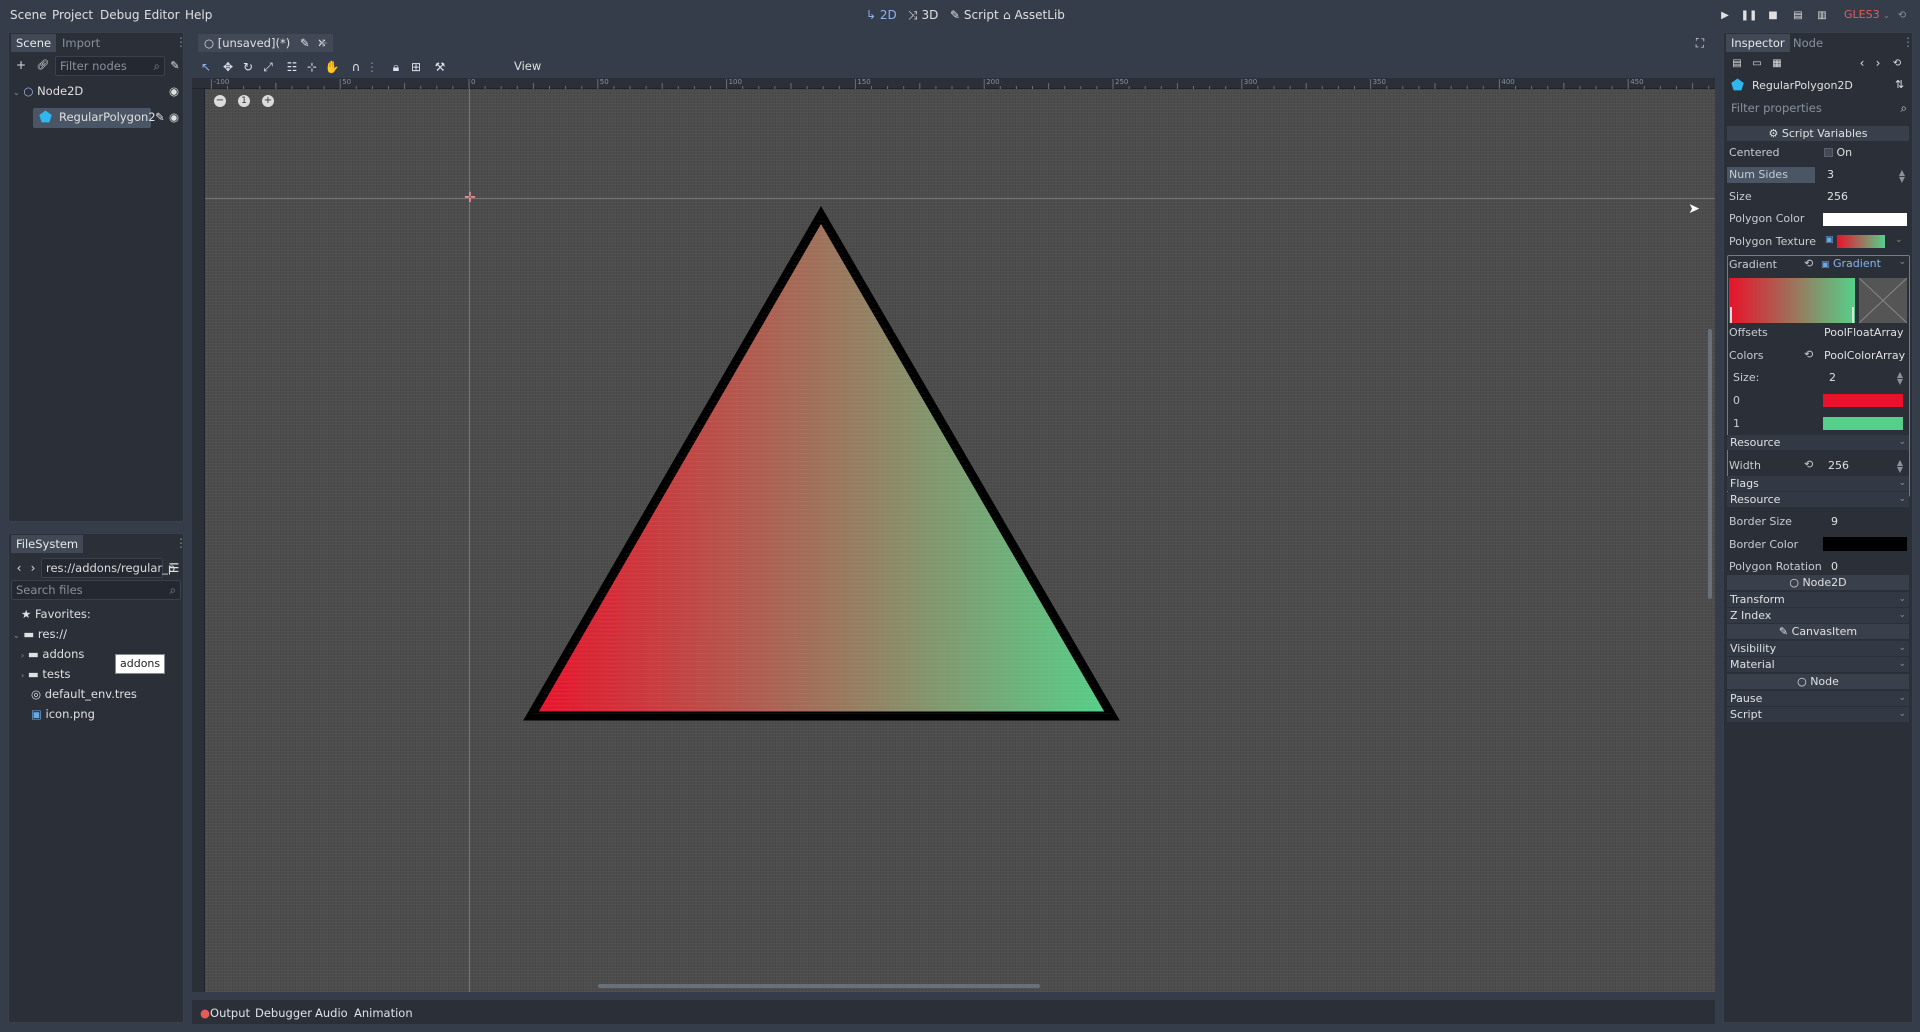  I want to click on color-1-swatch, so click(1863, 423).